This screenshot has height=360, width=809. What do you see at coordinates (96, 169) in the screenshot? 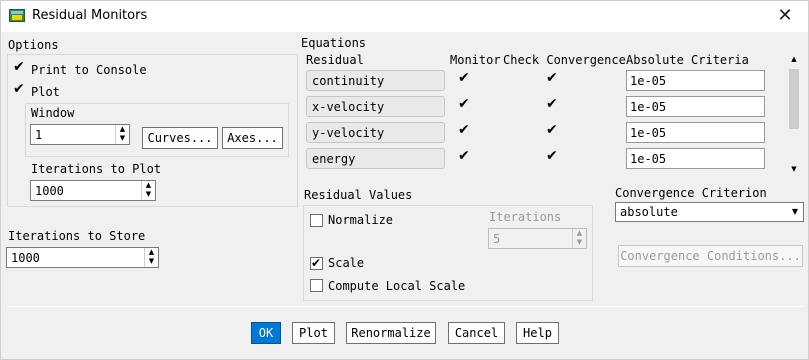
I see `iterations-to-plot-label: Iterations to Plot` at bounding box center [96, 169].